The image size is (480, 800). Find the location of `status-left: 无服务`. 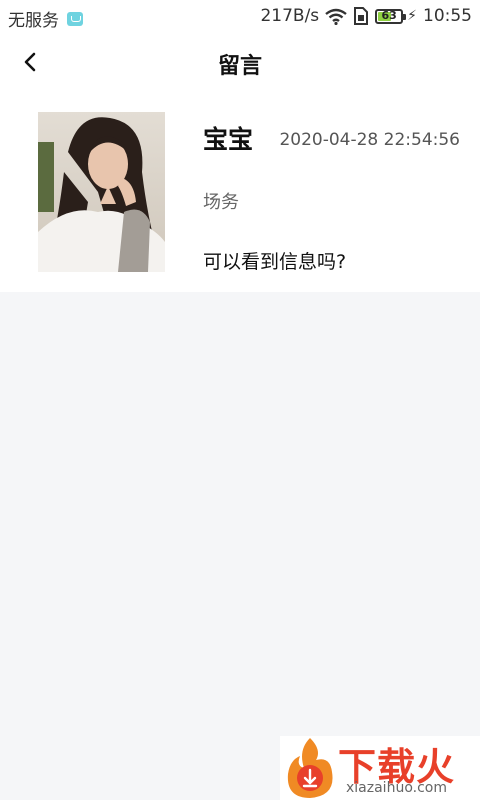

status-left: 无服务 is located at coordinates (45, 18).